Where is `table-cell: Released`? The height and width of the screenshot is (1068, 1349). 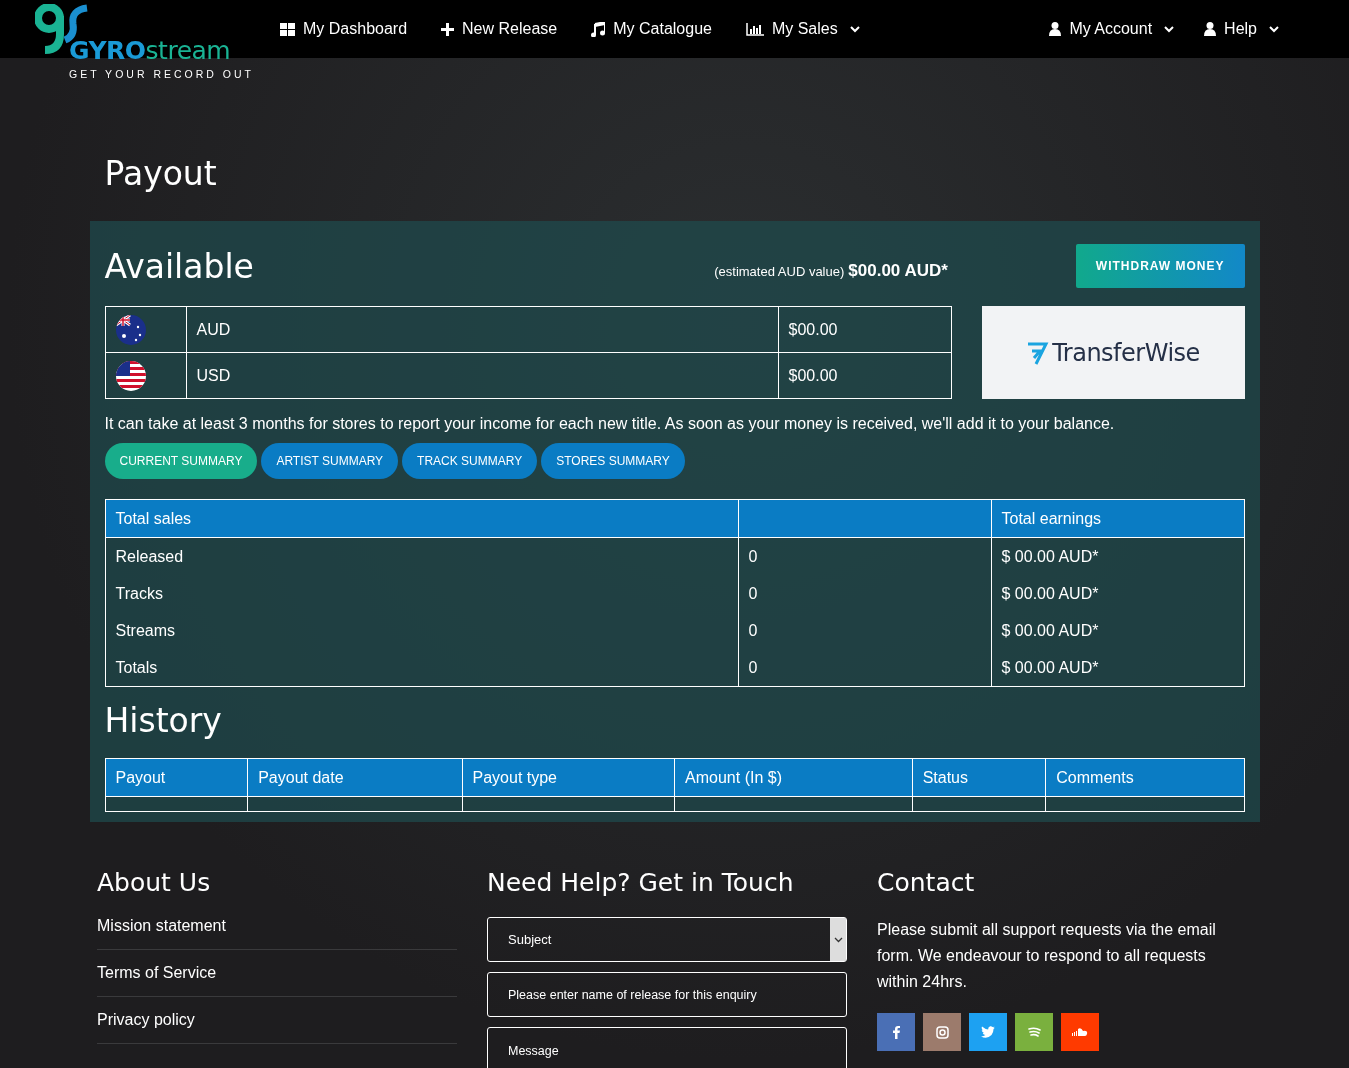 table-cell: Released is located at coordinates (421, 556).